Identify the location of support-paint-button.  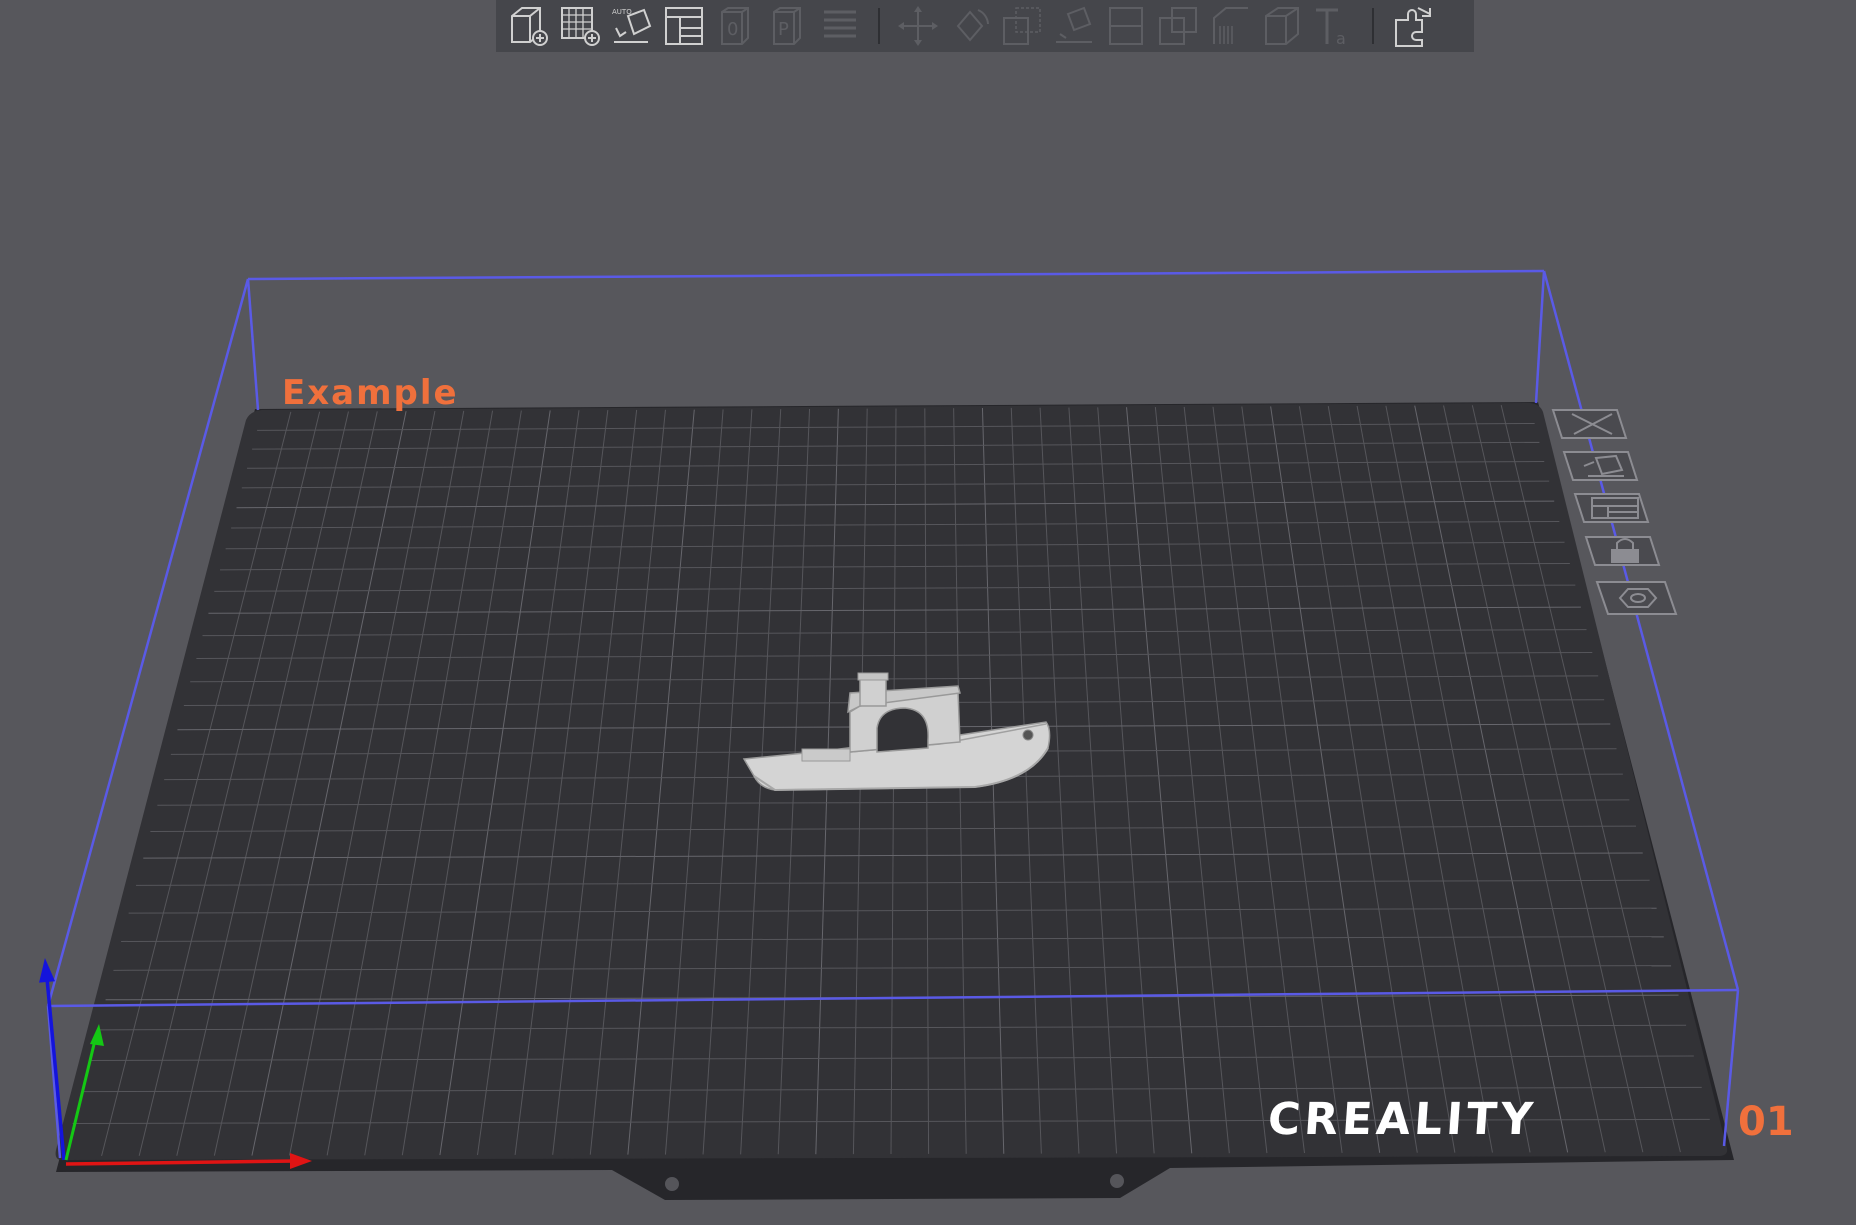
(1230, 26).